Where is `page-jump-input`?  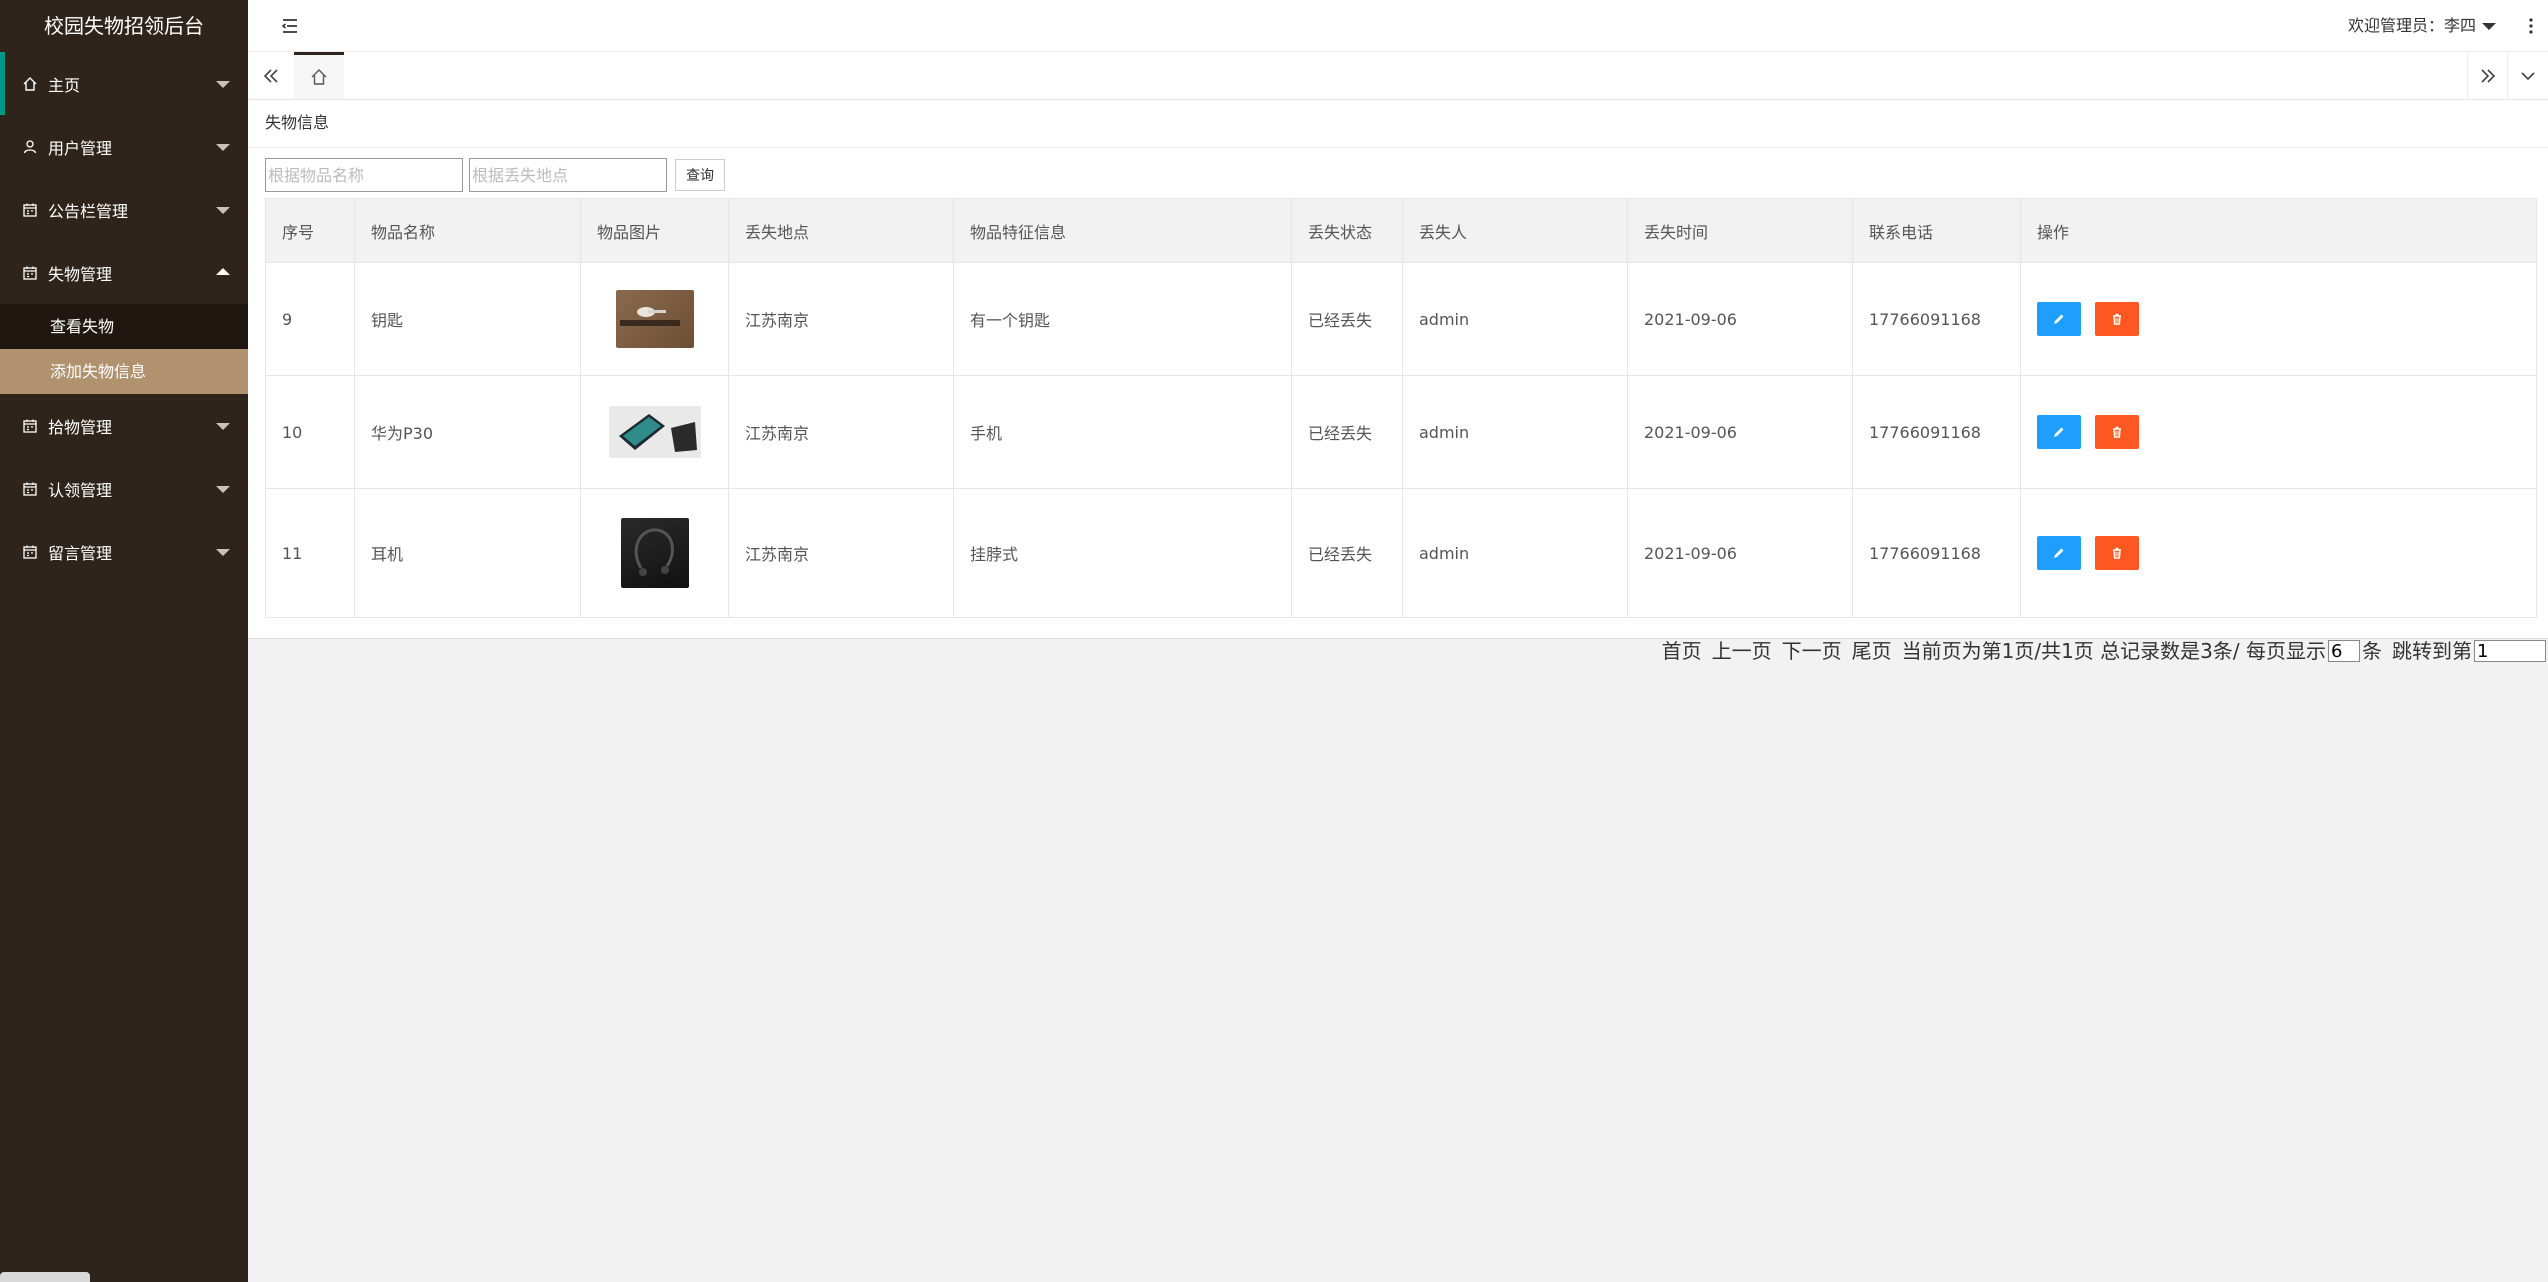 page-jump-input is located at coordinates (2510, 651).